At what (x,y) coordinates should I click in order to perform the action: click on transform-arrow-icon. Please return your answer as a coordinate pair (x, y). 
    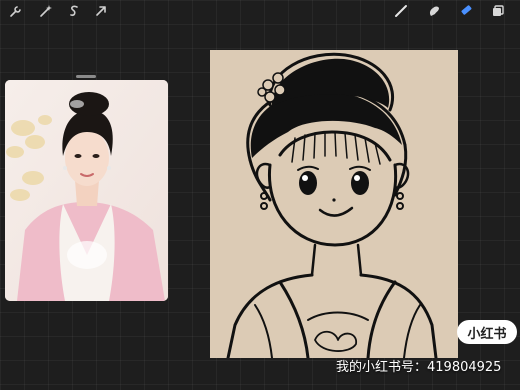
    Looking at the image, I should click on (101, 11).